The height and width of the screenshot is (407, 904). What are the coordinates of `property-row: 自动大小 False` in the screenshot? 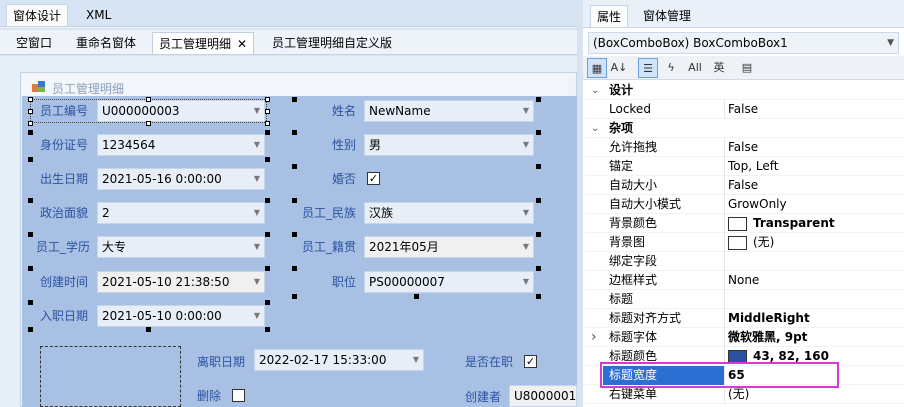 It's located at (743, 185).